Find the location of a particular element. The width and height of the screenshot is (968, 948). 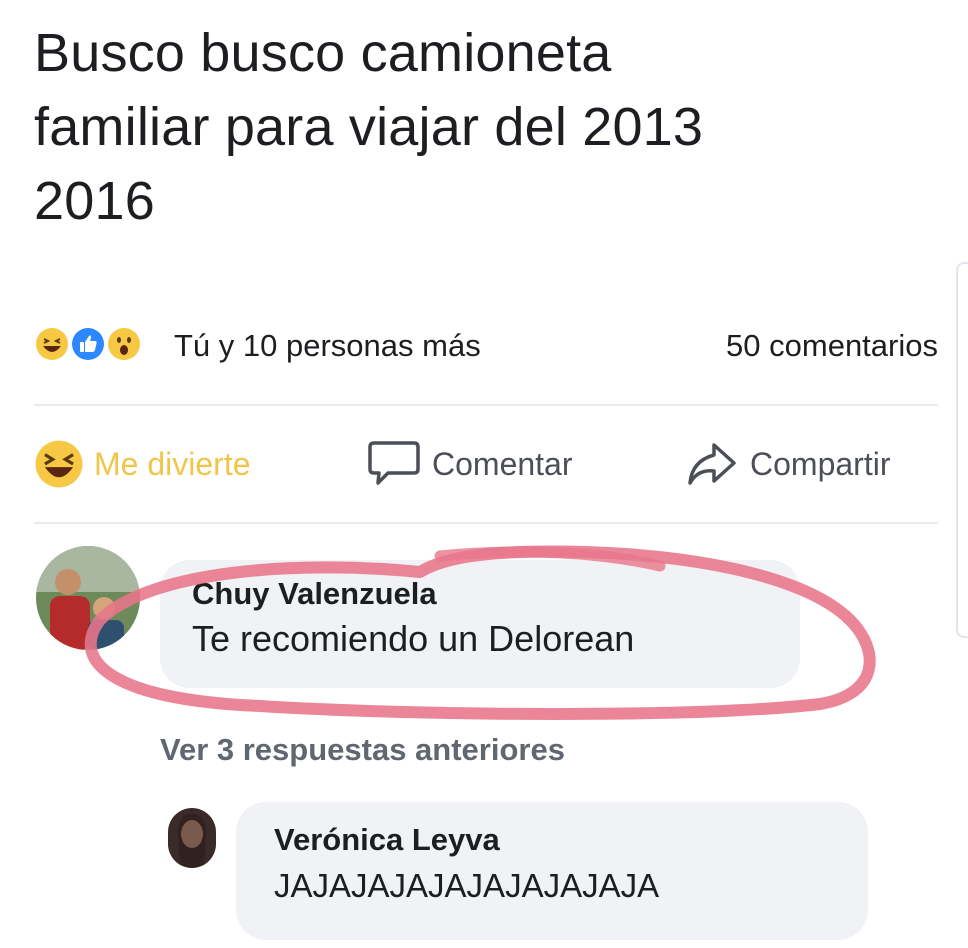

post-actions: Me divierte Comentar Compartir is located at coordinates (486, 464).